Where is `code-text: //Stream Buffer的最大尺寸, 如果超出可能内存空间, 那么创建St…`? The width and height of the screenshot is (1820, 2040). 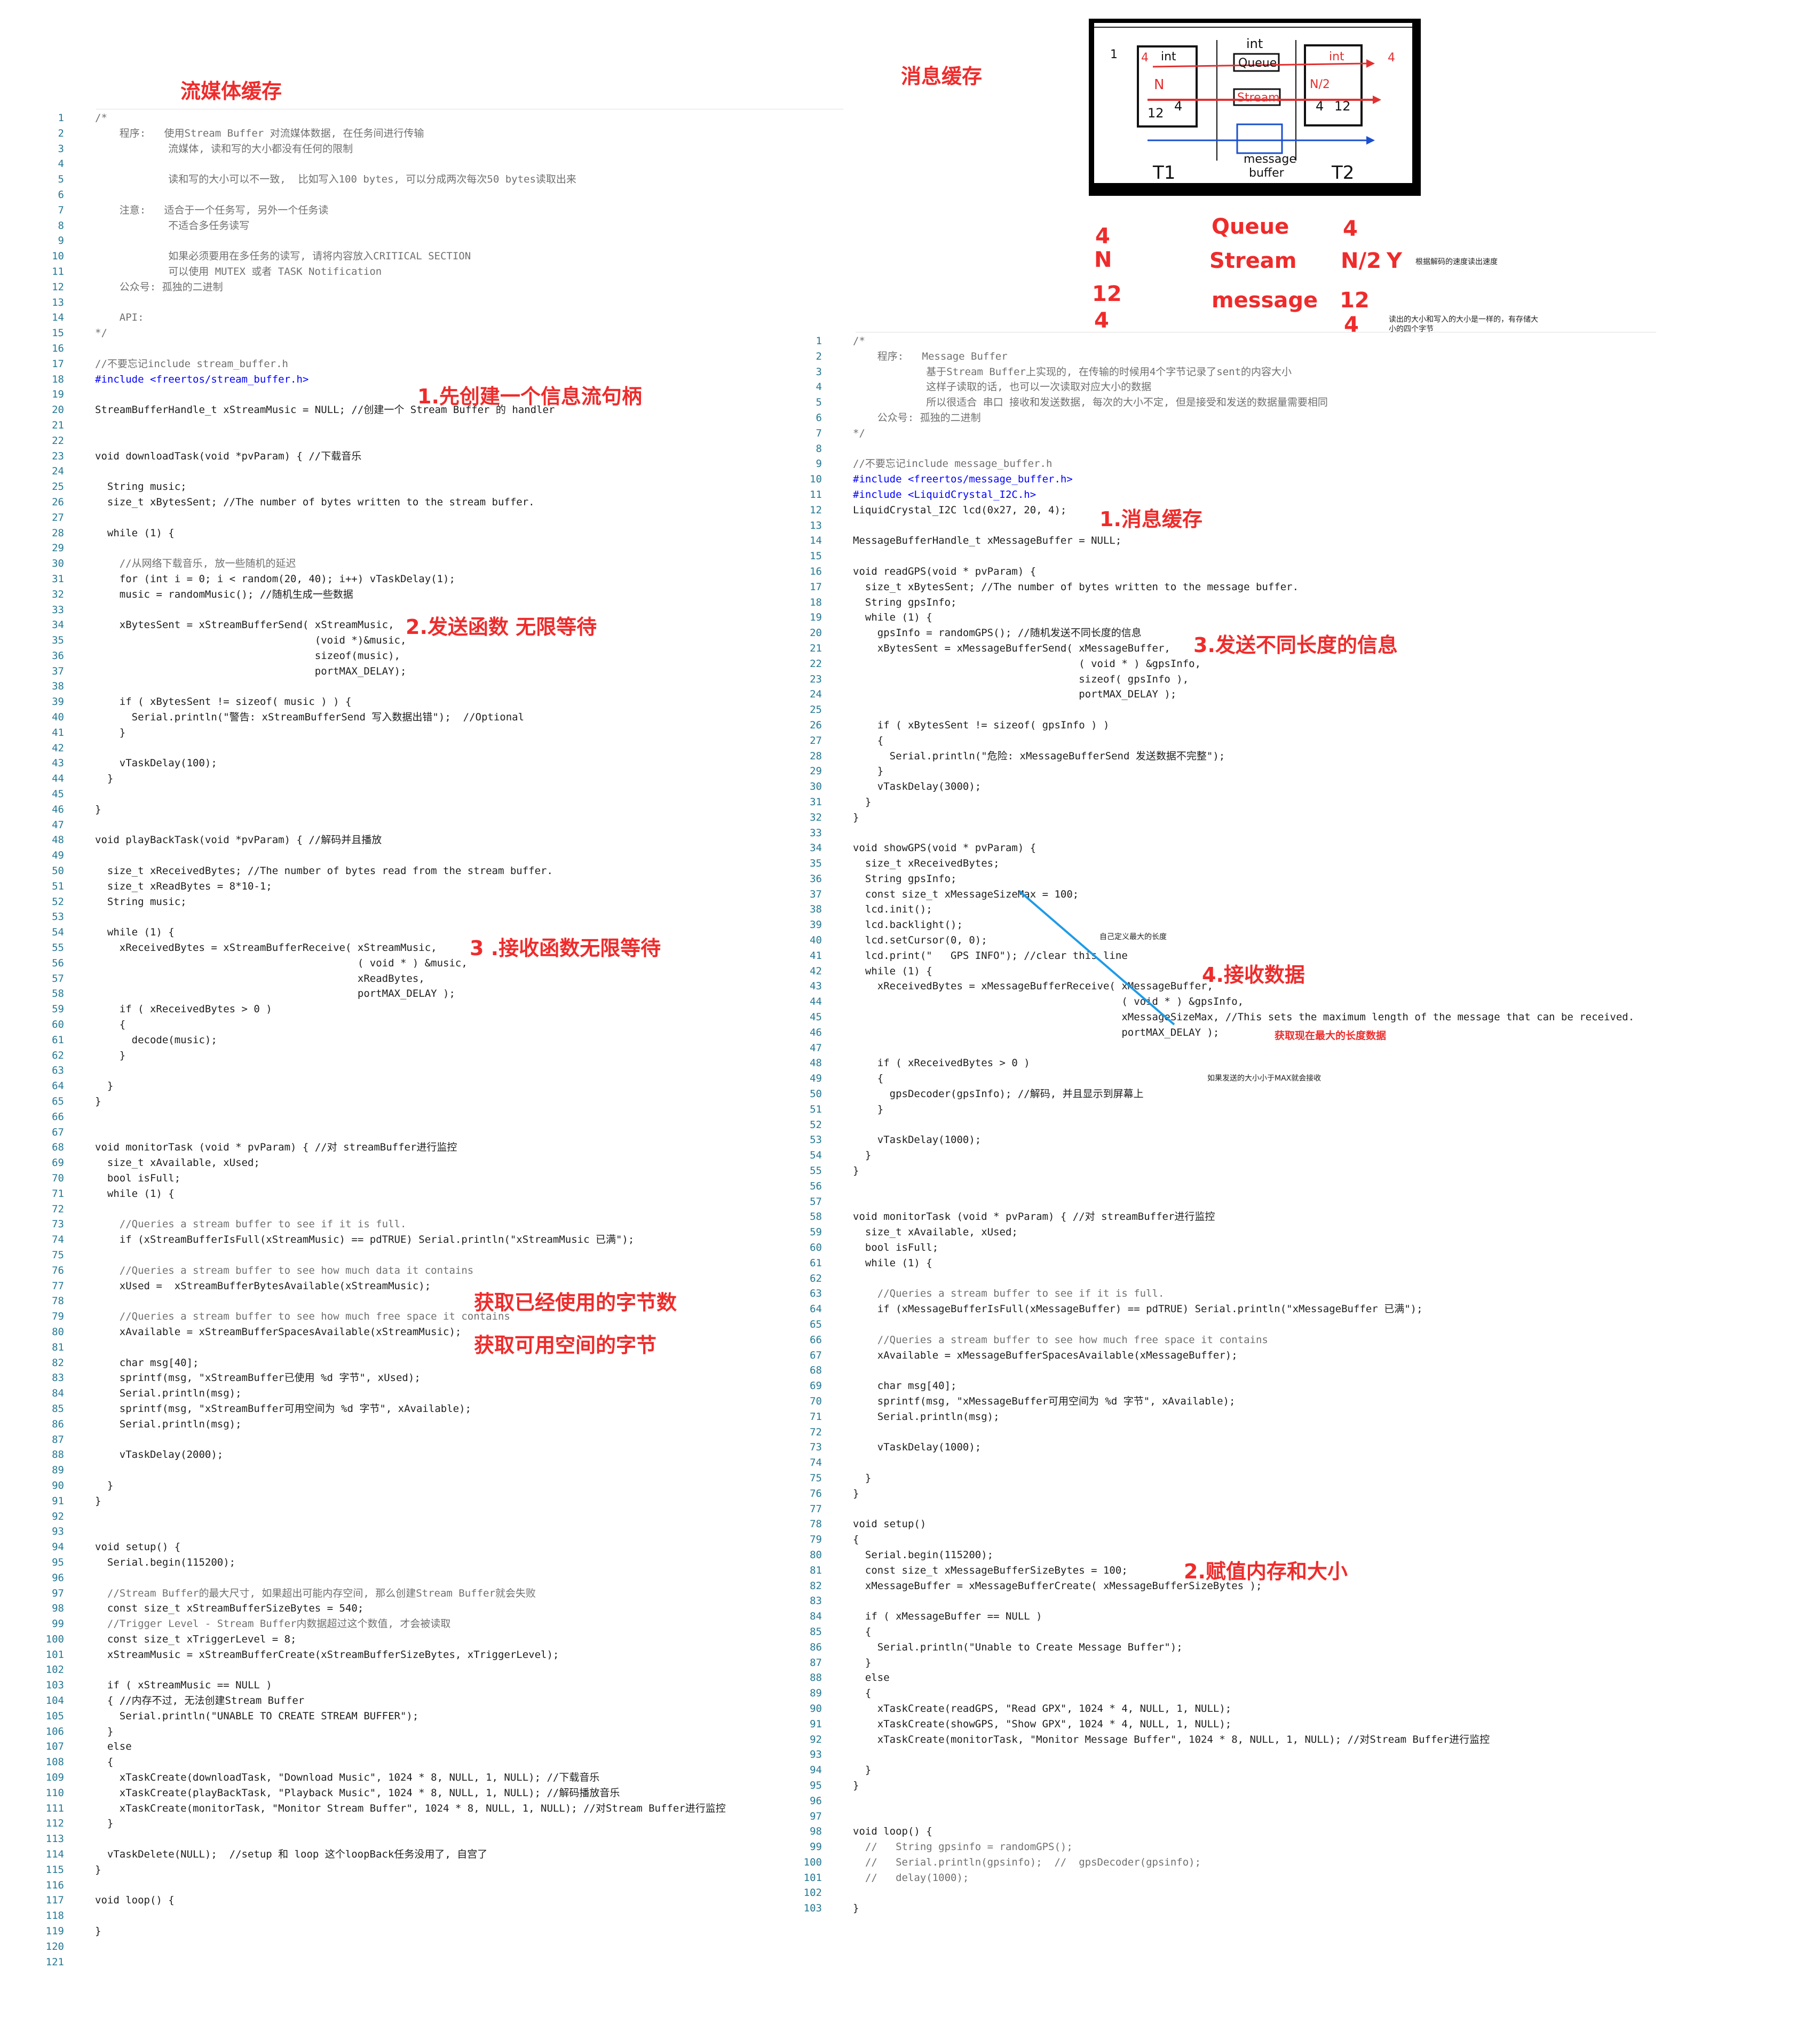
code-text: //Stream Buffer的最大尺寸, 如果超出可能内存空间, 那么创建St… is located at coordinates (315, 1593).